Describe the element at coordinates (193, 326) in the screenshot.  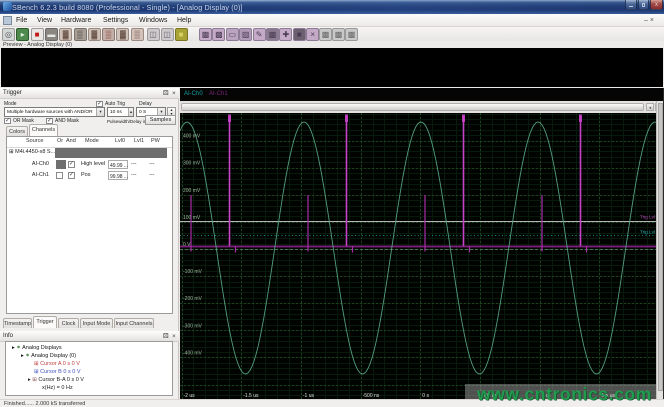
I see `svg-text: -300 mV` at that location.